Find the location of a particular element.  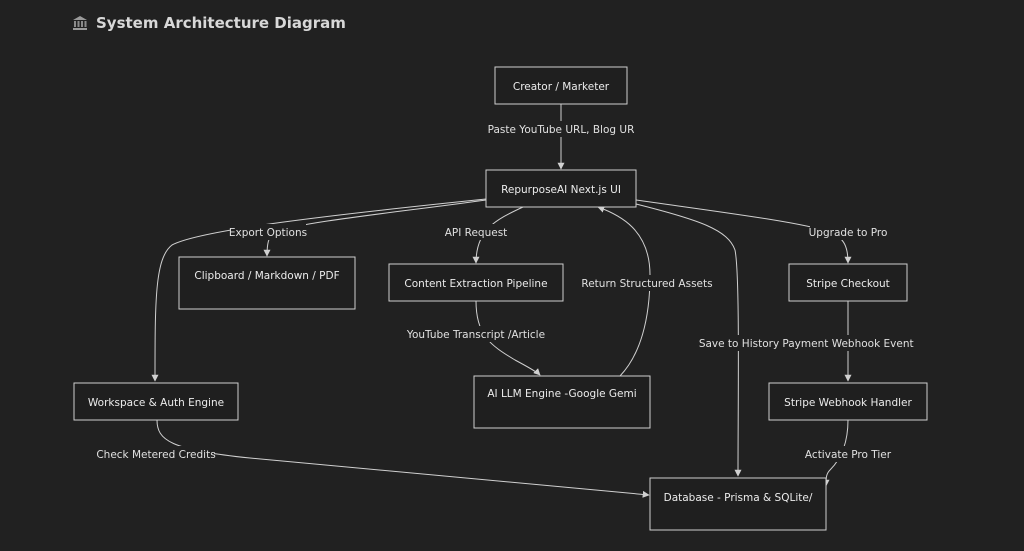

edge-label-activate-pro: Activate Pro Tier is located at coordinates (848, 454).